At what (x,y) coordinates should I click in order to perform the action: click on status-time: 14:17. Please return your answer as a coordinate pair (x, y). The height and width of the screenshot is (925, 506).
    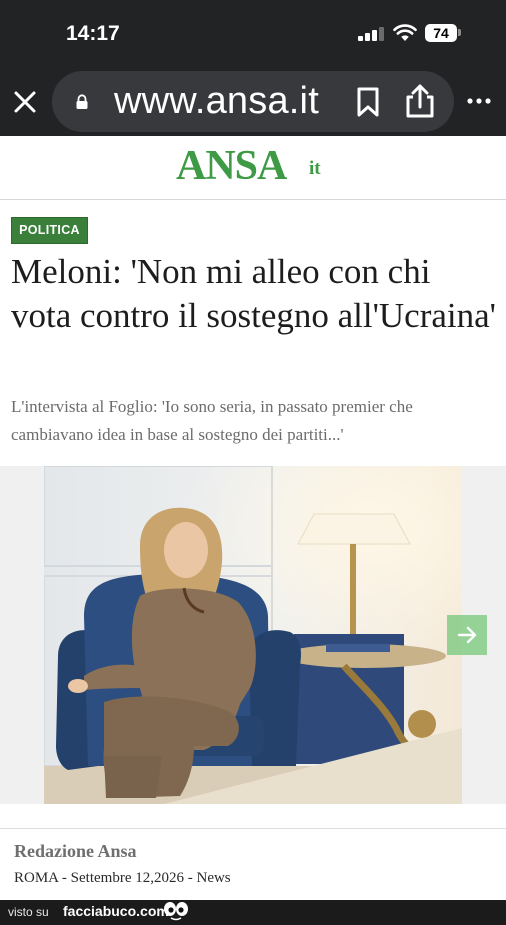
    Looking at the image, I should click on (93, 33).